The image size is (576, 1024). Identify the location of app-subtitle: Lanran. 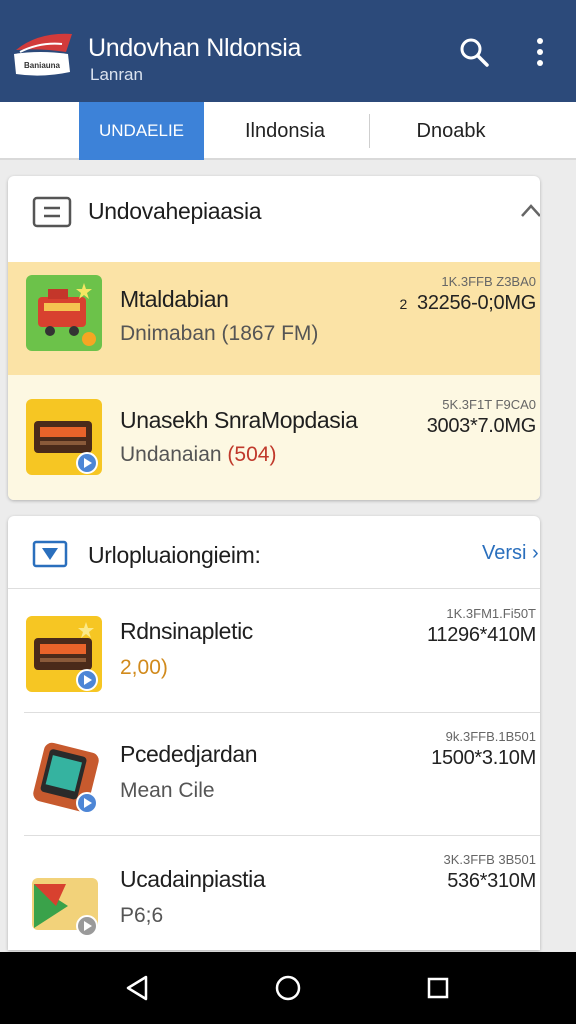
(116, 74).